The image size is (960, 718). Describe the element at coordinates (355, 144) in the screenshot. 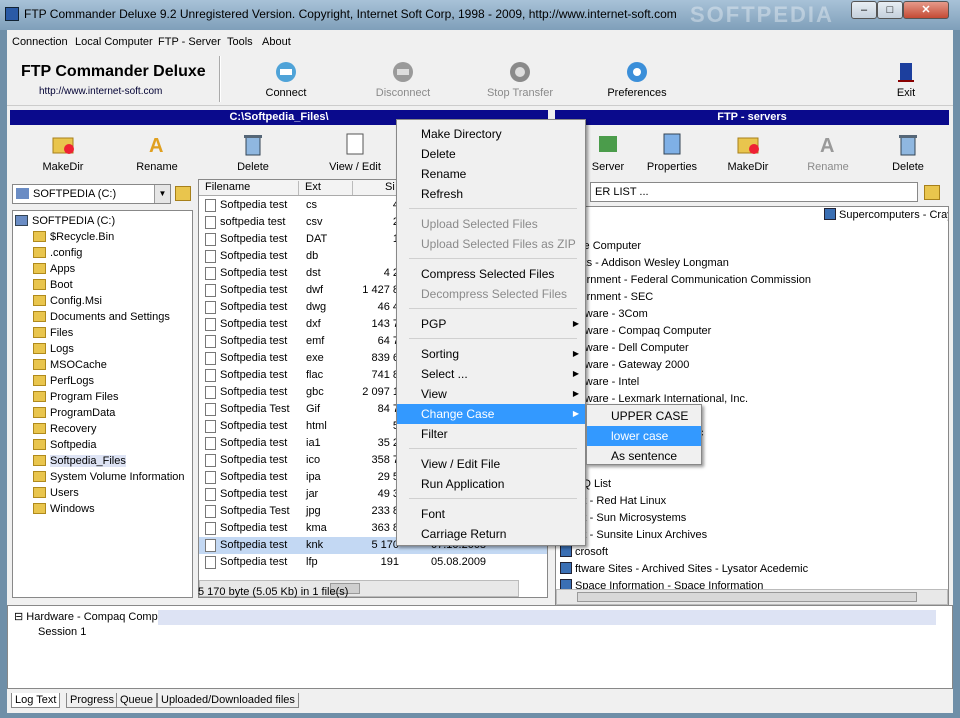

I see `view-edit-icon` at that location.